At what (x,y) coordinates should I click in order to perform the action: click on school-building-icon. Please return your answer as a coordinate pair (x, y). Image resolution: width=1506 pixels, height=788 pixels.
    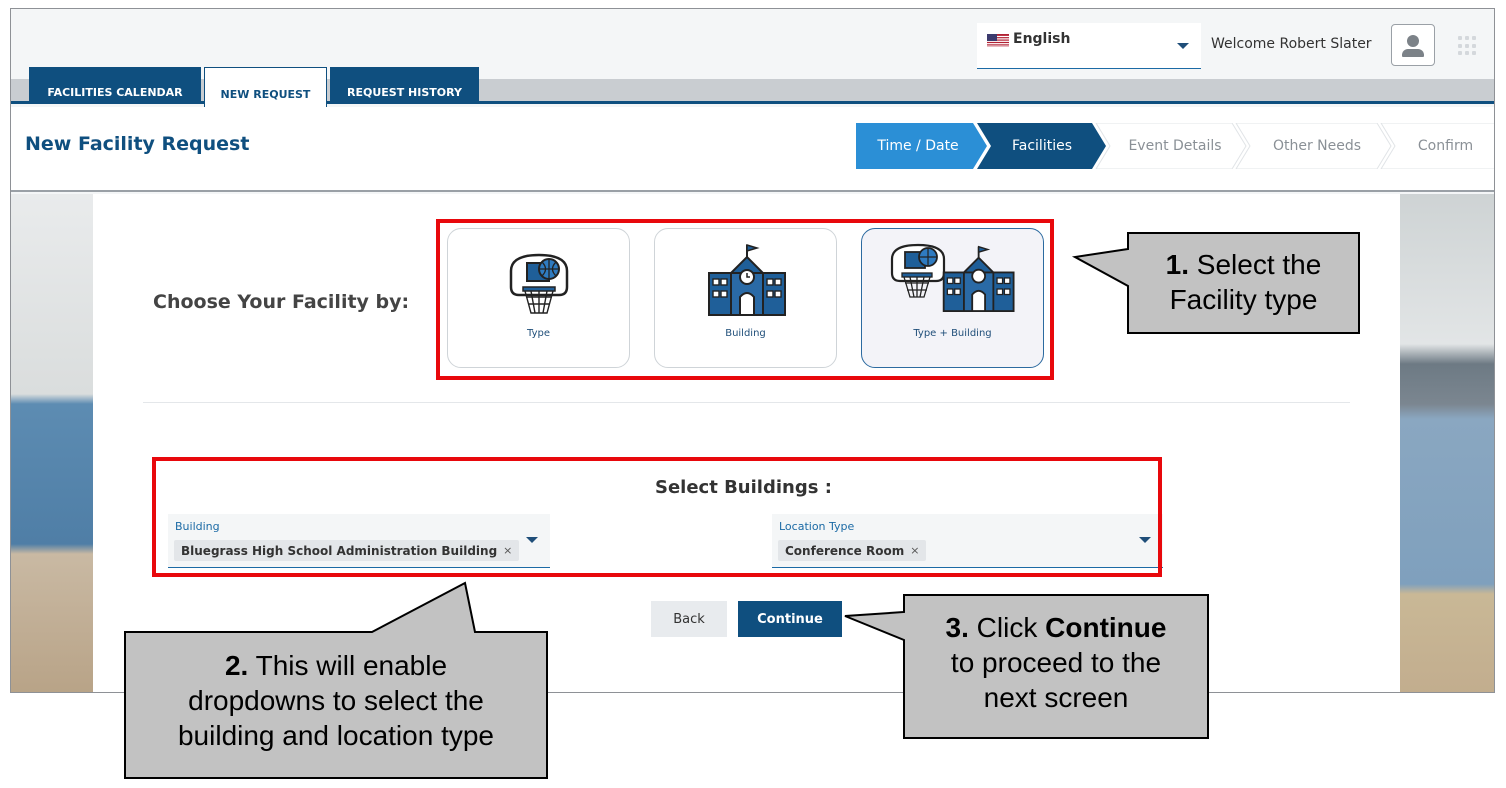
    Looking at the image, I should click on (747, 279).